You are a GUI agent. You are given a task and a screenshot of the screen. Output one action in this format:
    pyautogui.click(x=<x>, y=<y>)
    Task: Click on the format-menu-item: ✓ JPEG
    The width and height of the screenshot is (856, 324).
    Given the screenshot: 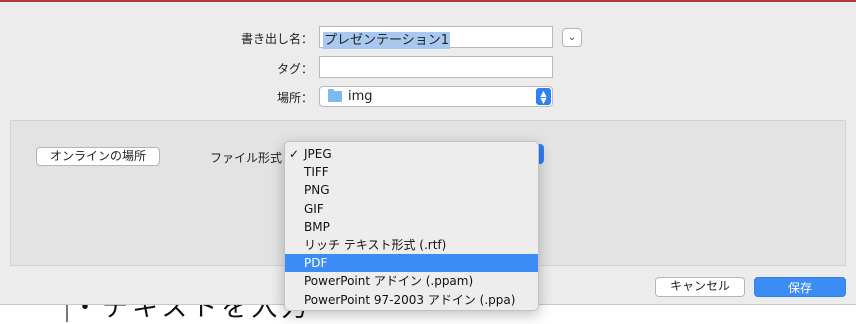 What is the action you would take?
    pyautogui.click(x=411, y=154)
    